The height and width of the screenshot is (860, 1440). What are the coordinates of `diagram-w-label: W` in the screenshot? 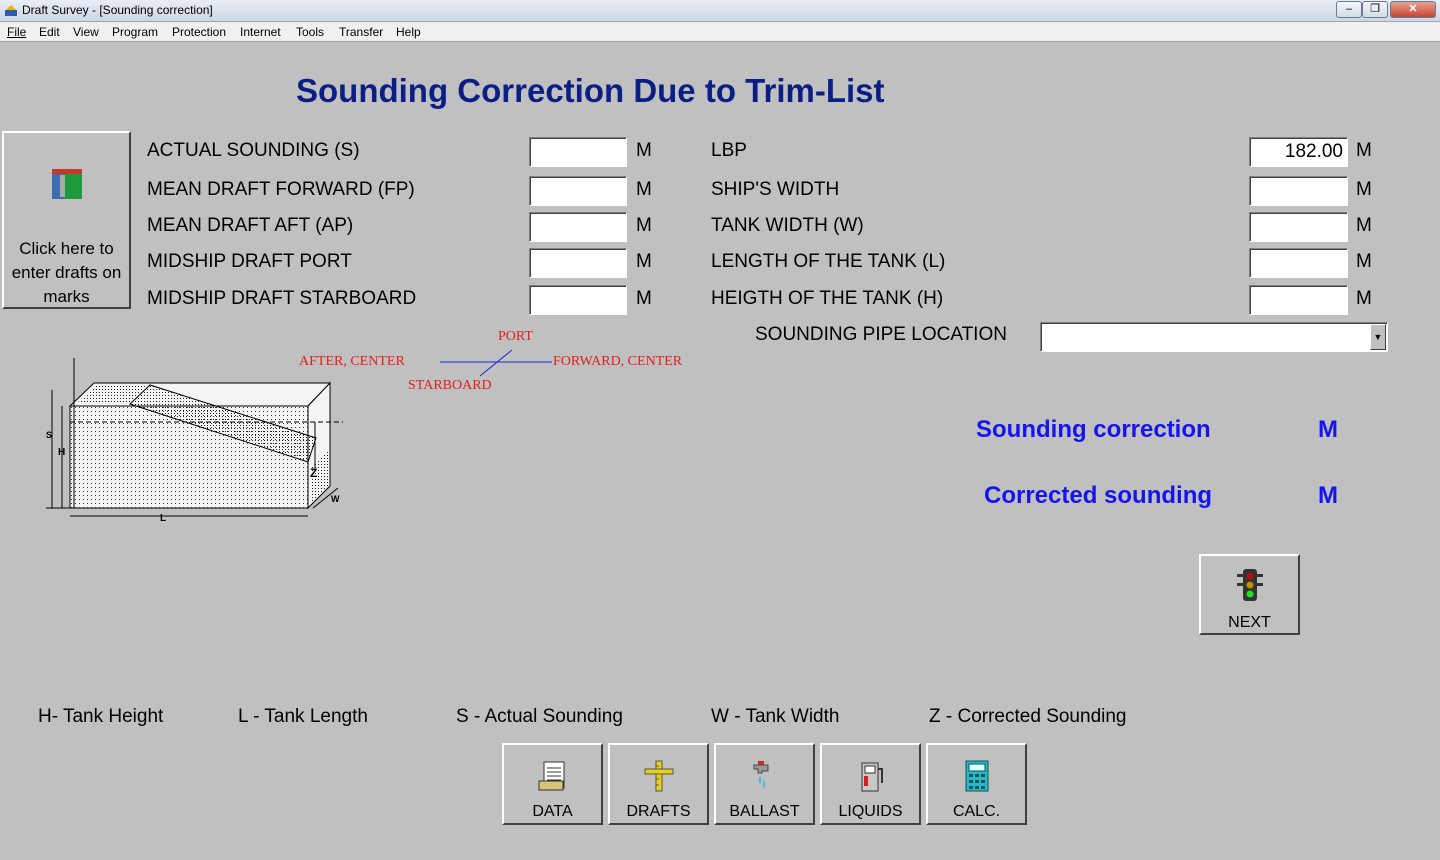 It's located at (335, 499).